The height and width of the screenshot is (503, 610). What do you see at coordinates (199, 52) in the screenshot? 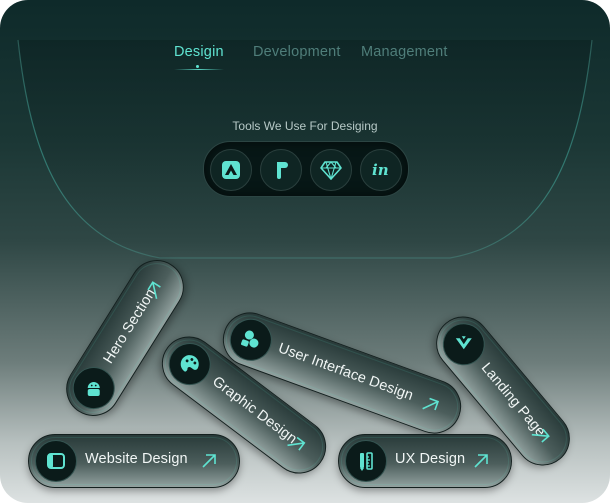
I see `tab-design: Desigin` at bounding box center [199, 52].